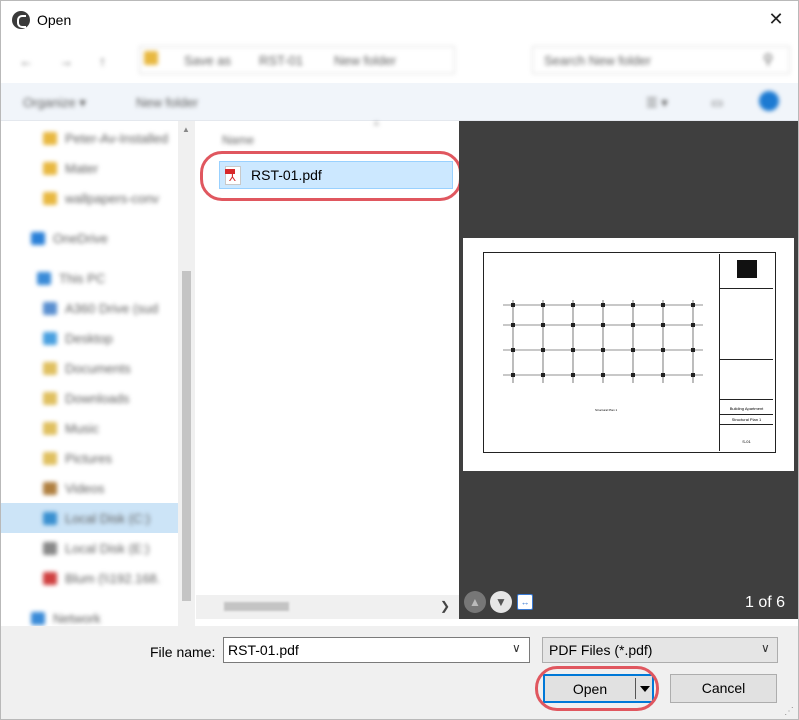  I want to click on sidebar-item-label: Desktop, so click(89, 338).